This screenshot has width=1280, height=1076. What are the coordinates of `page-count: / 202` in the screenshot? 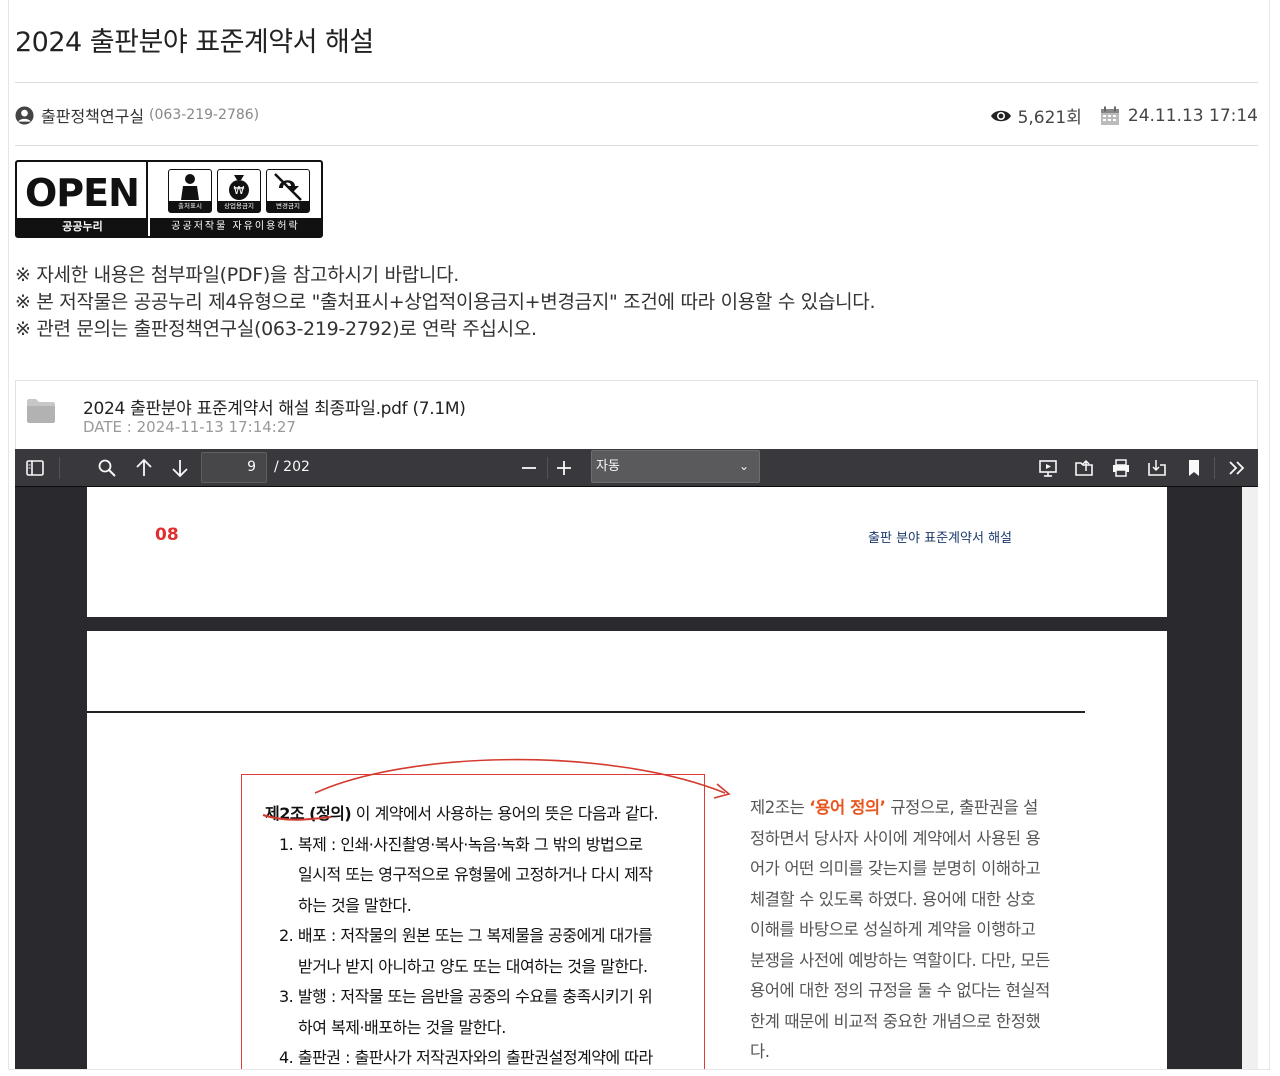 It's located at (292, 467).